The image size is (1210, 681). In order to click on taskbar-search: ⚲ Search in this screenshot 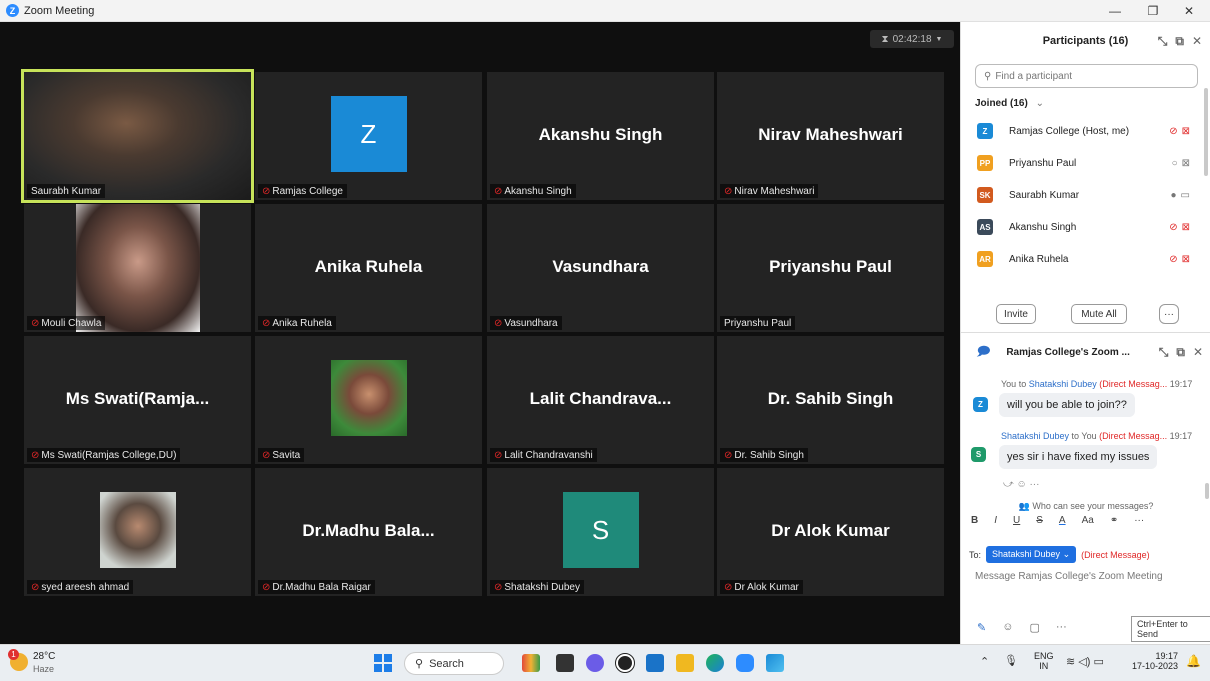, I will do `click(454, 663)`.